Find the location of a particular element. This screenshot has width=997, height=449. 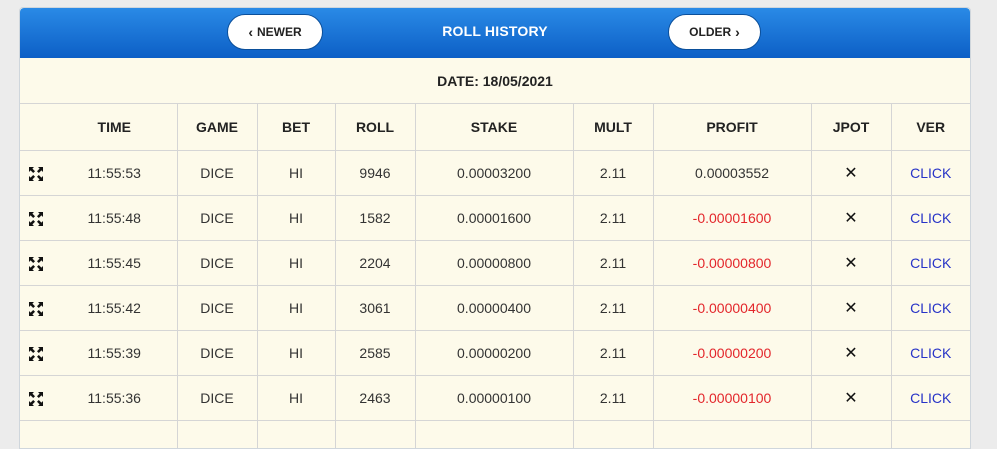

cell-stake: 0.00003200 is located at coordinates (494, 173).